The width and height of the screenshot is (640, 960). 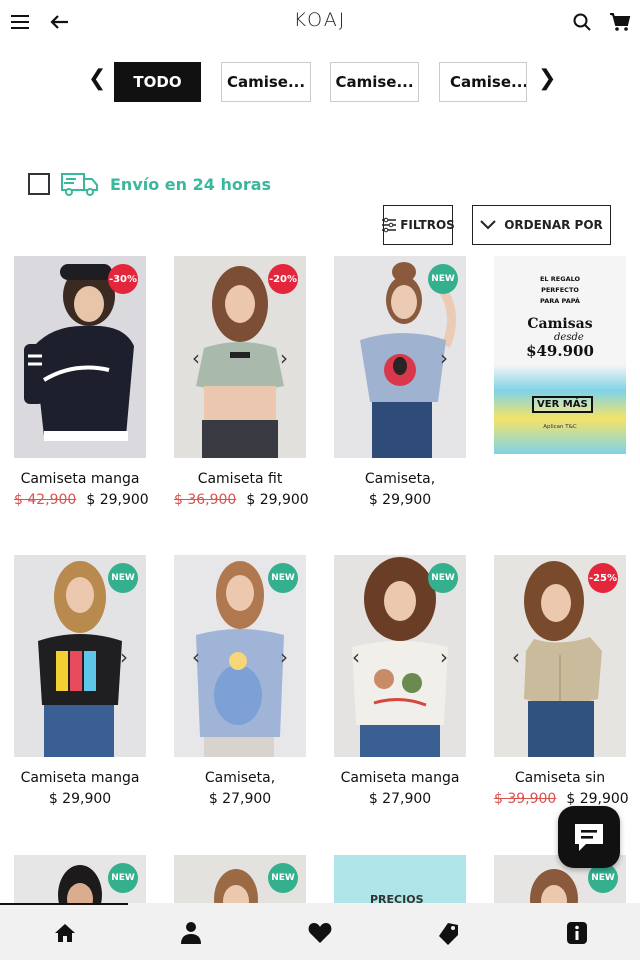 What do you see at coordinates (603, 578) in the screenshot?
I see `discount-badge: -25%` at bounding box center [603, 578].